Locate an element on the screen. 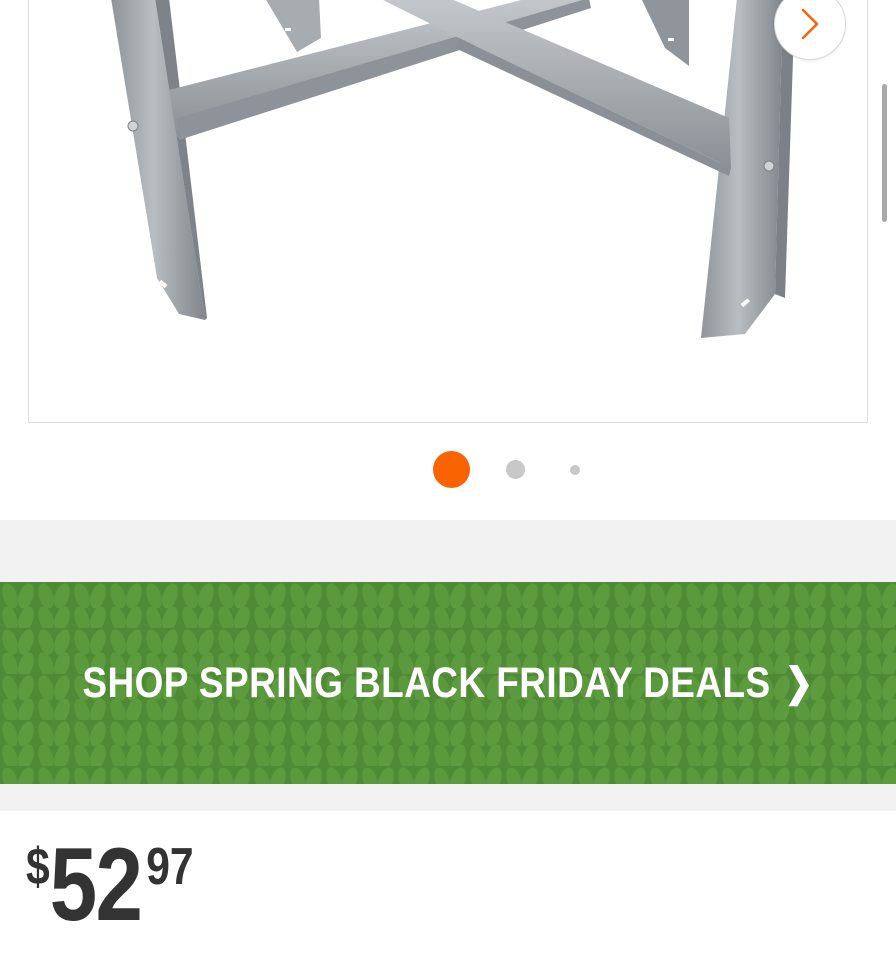 This screenshot has height=960, width=896. image-pagination is located at coordinates (448, 470).